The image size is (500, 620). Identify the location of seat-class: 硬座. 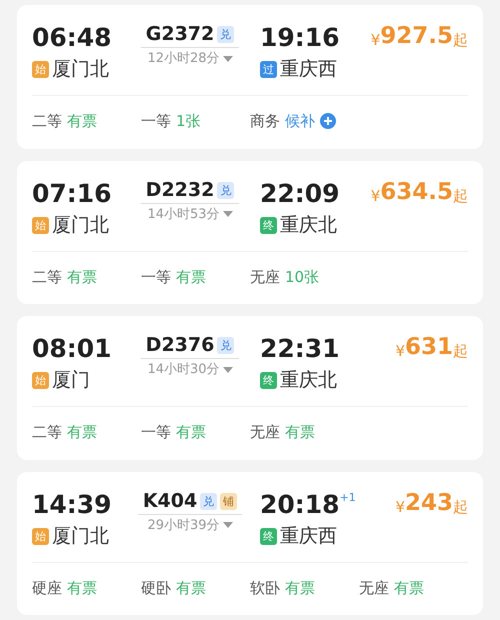
(47, 588).